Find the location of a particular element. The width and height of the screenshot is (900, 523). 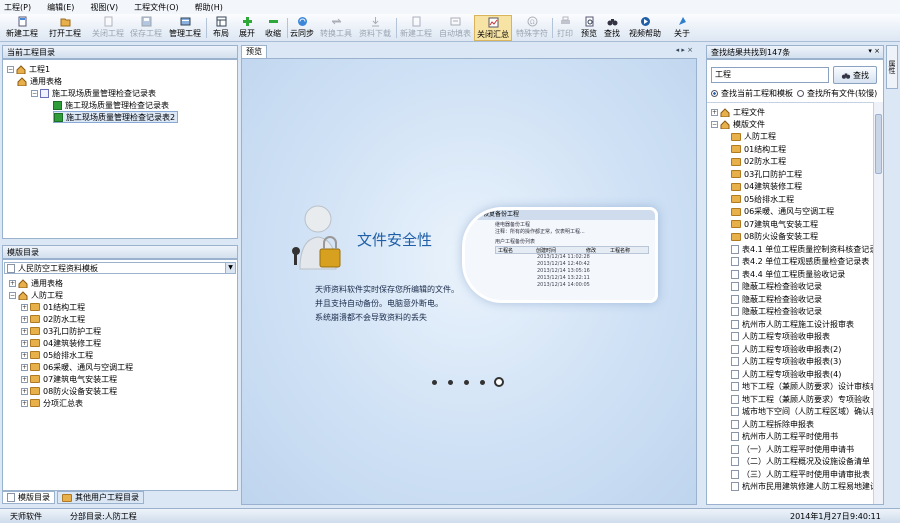

find-button: 查找 is located at coordinates (612, 28).